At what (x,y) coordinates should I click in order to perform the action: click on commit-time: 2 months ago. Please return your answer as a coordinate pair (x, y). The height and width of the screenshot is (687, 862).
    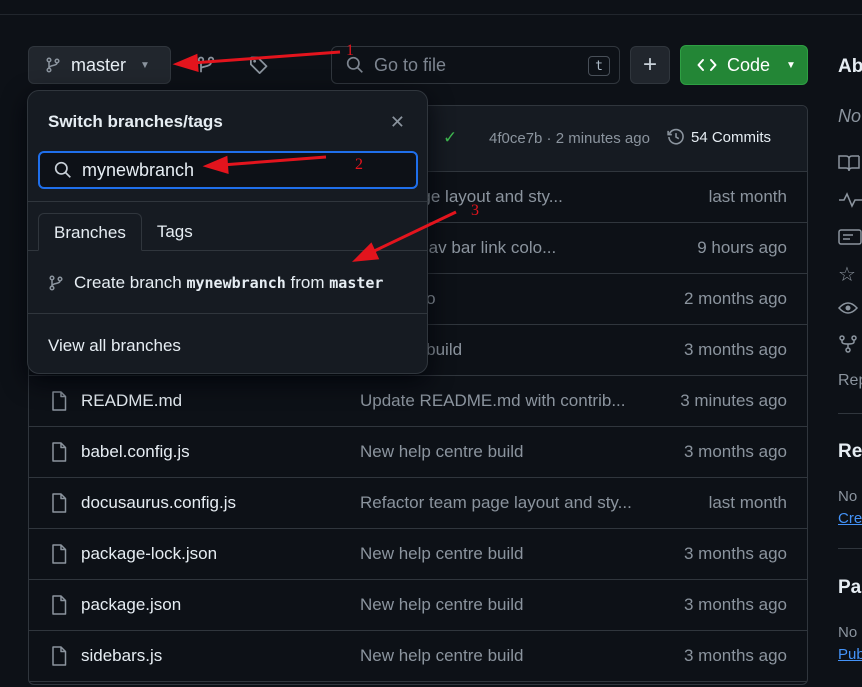
    Looking at the image, I should click on (735, 298).